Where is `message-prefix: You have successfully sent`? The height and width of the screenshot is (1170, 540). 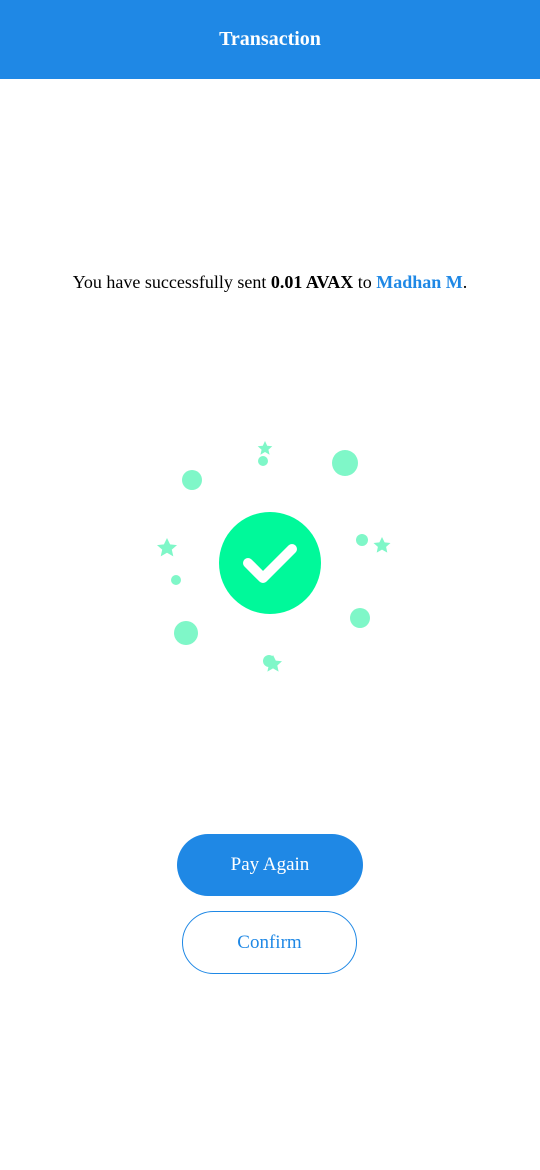
message-prefix: You have successfully sent is located at coordinates (171, 282).